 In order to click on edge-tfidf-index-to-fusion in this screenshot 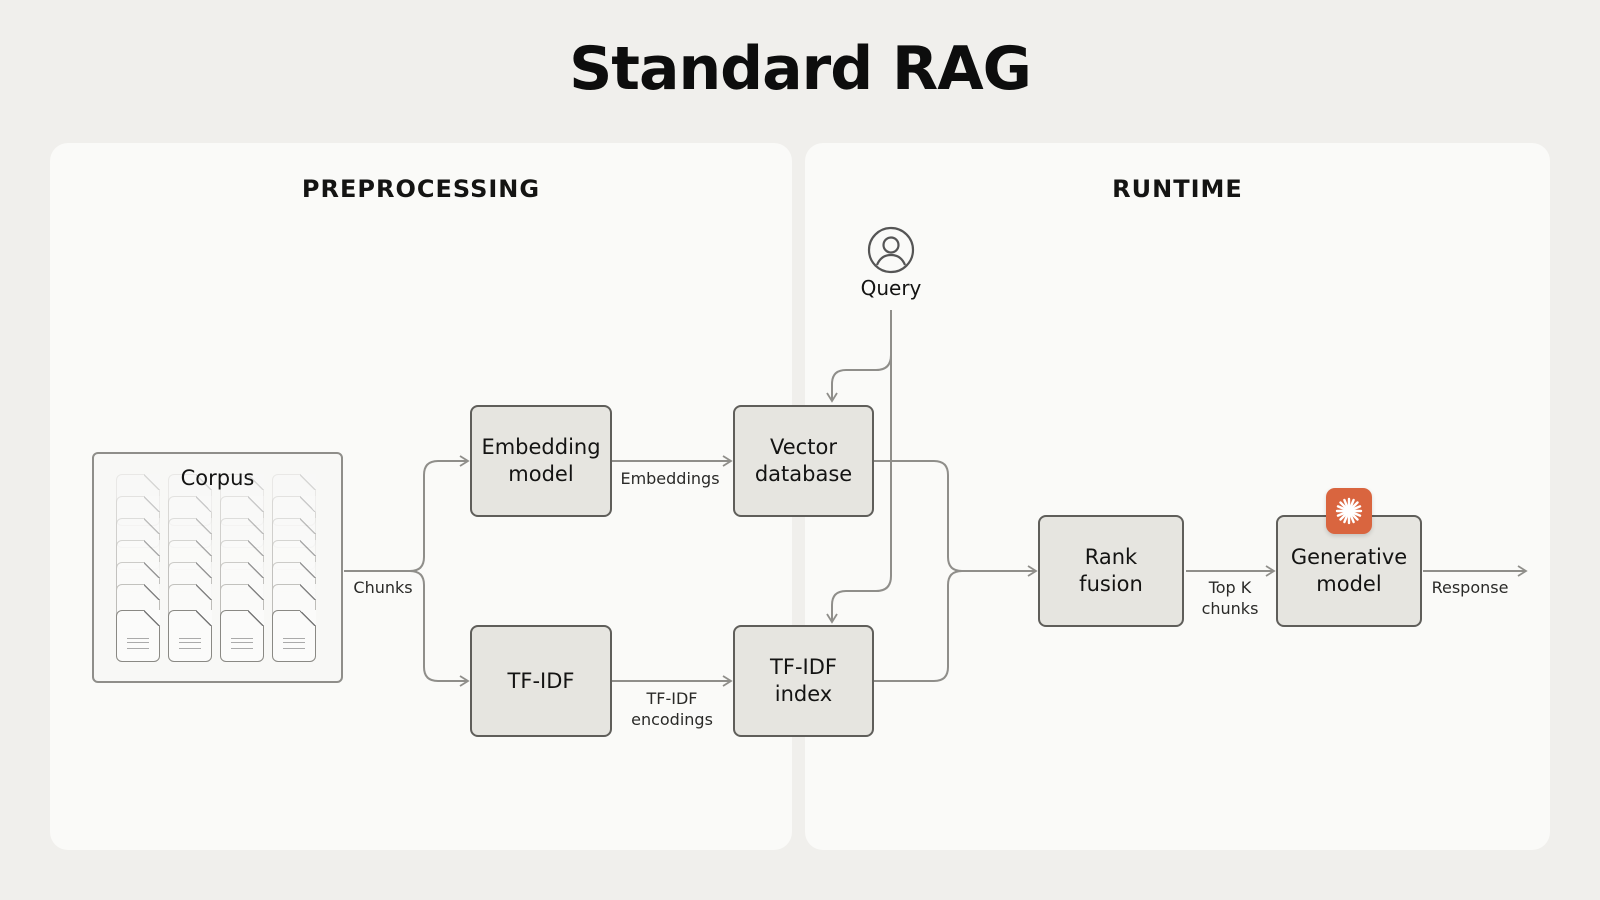, I will do `click(956, 623)`.